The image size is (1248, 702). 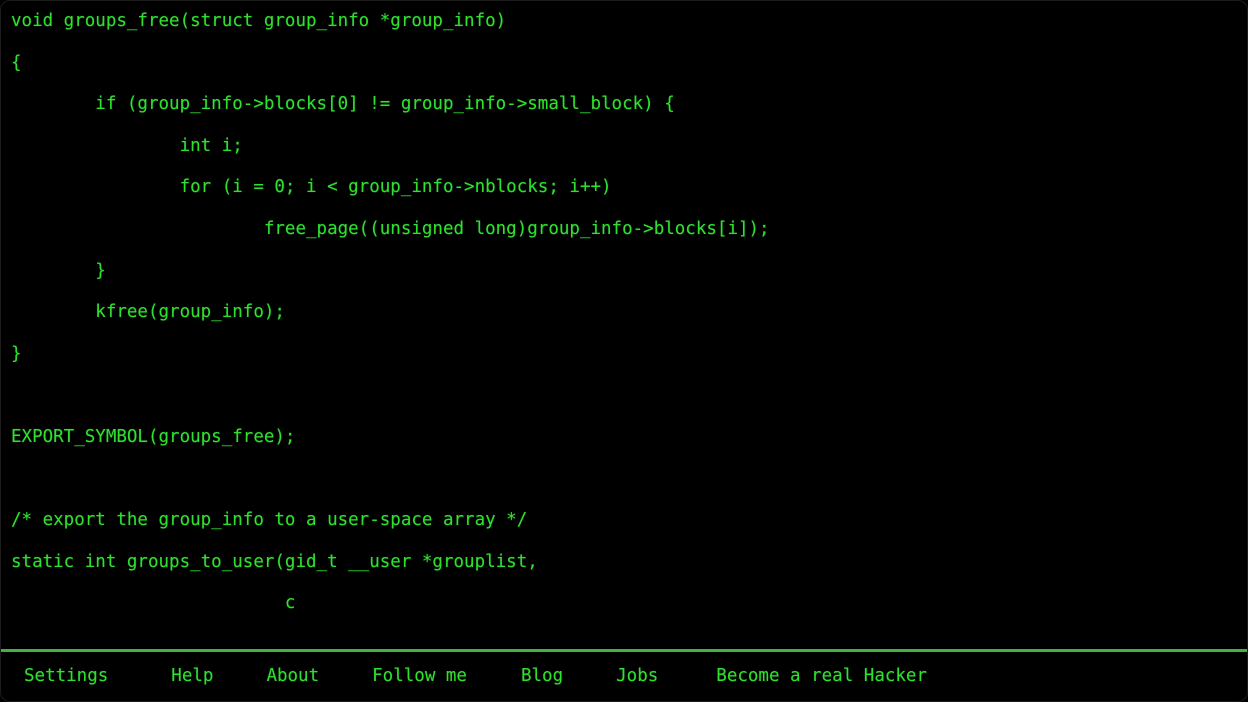 What do you see at coordinates (821, 676) in the screenshot?
I see `nav-become-a-real-hacker: Become a real Hacker` at bounding box center [821, 676].